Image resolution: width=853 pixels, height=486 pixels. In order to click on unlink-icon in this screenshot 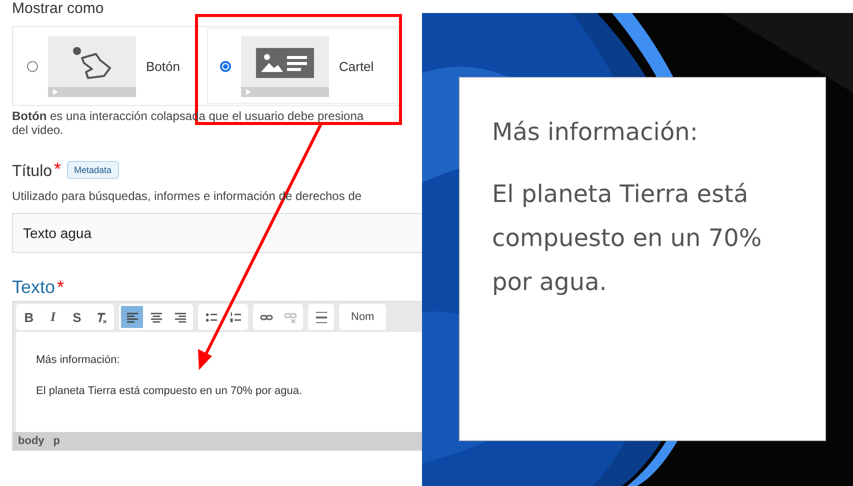, I will do `click(290, 317)`.